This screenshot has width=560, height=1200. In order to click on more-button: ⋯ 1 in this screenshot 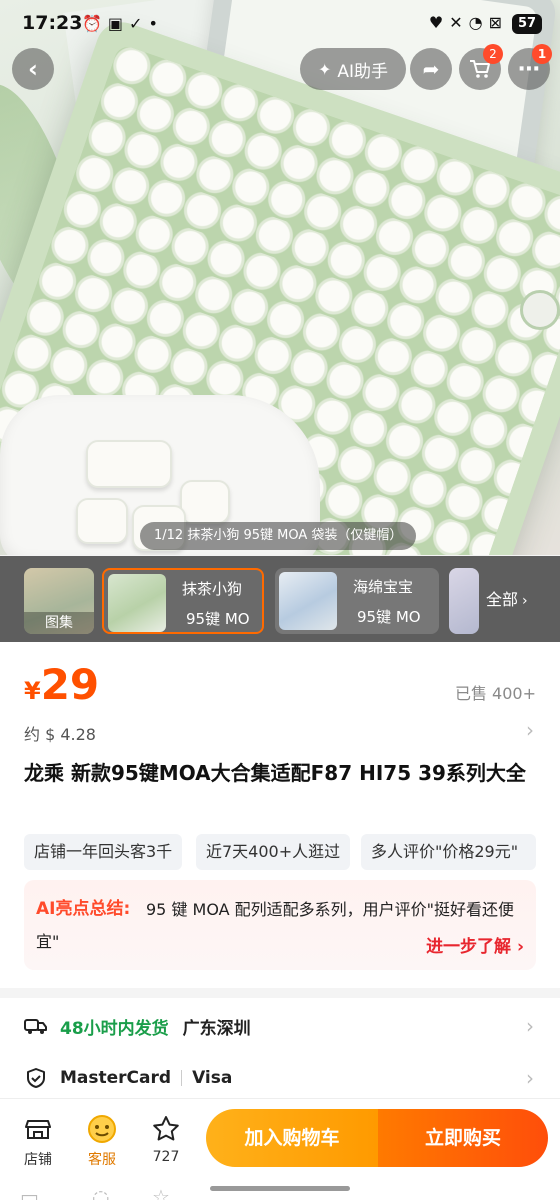, I will do `click(530, 67)`.